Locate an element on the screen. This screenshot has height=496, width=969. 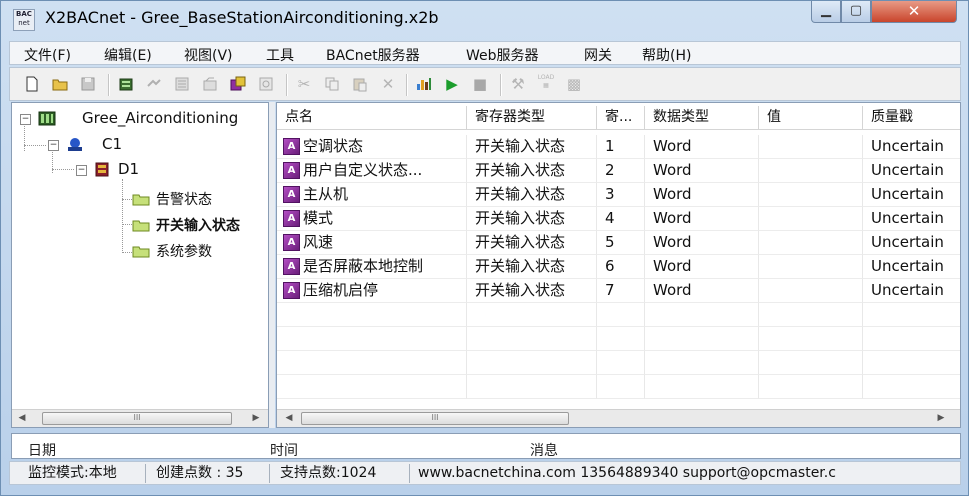
column-header-data-type: 数据类型 is located at coordinates (702, 118).